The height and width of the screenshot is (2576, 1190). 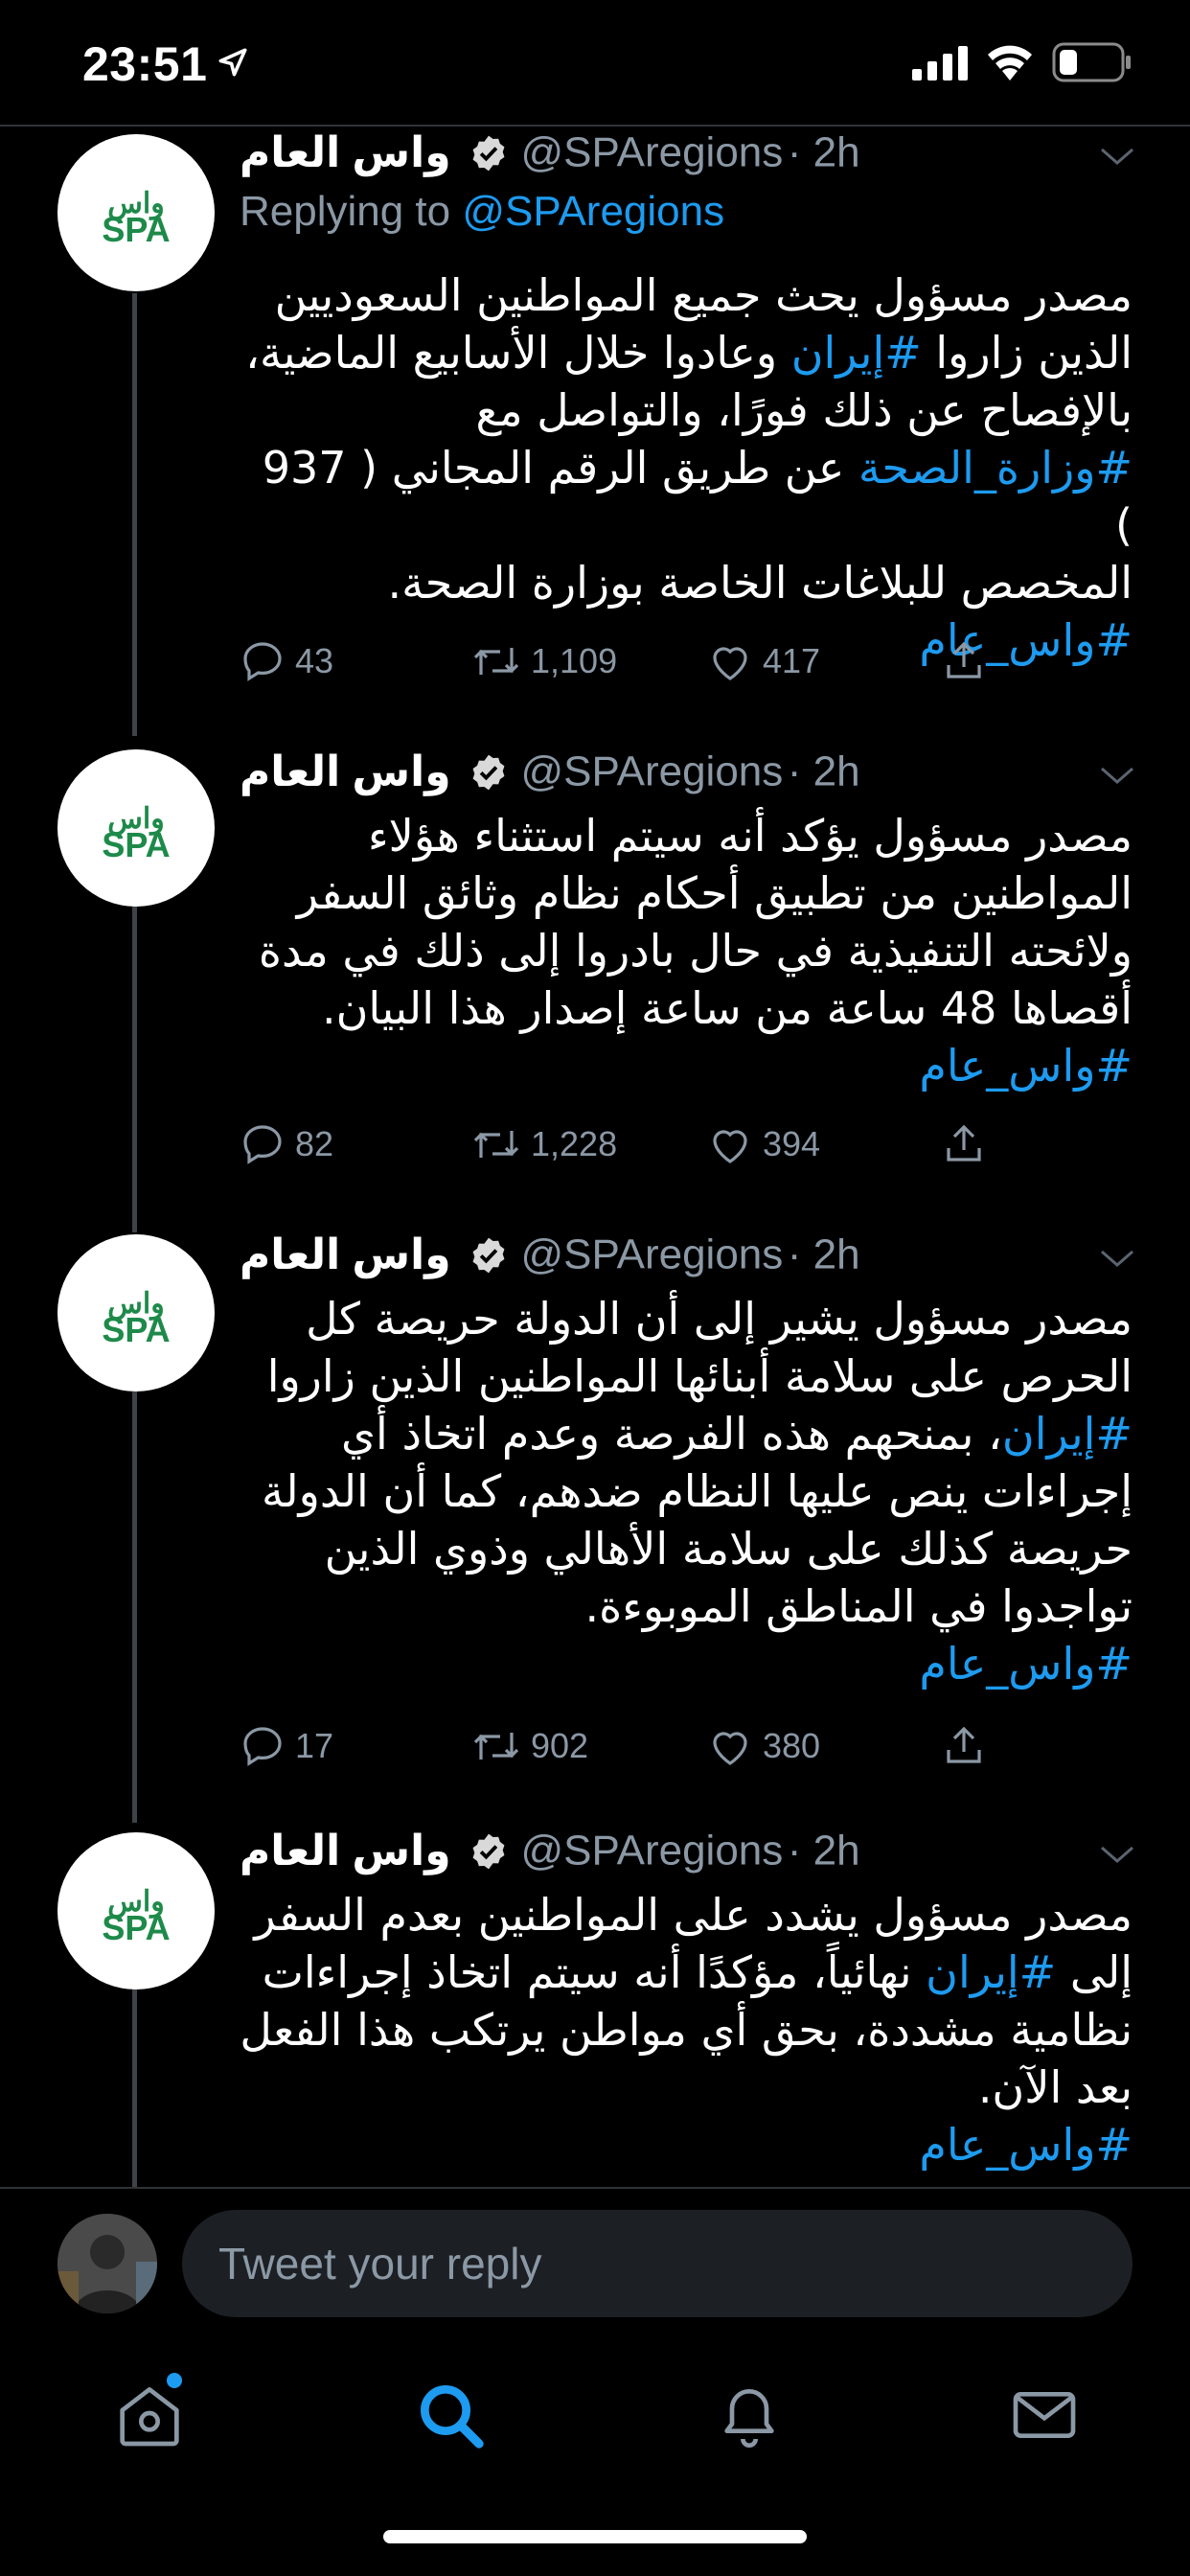 What do you see at coordinates (1055, 2087) in the screenshot?
I see `text-line: بعد الآن.` at bounding box center [1055, 2087].